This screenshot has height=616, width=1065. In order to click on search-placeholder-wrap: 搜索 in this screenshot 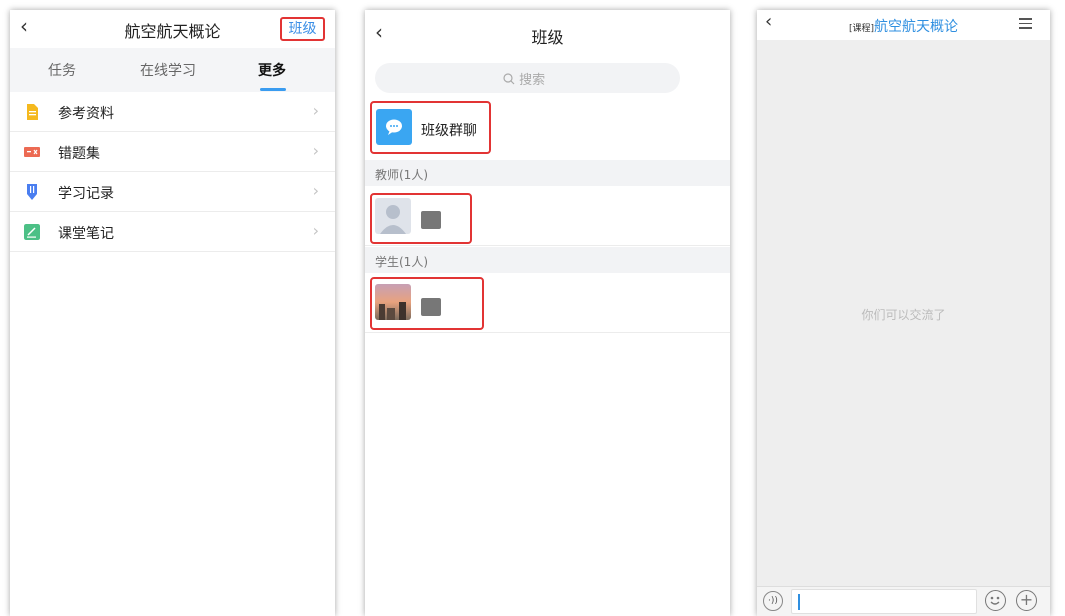, I will do `click(524, 78)`.